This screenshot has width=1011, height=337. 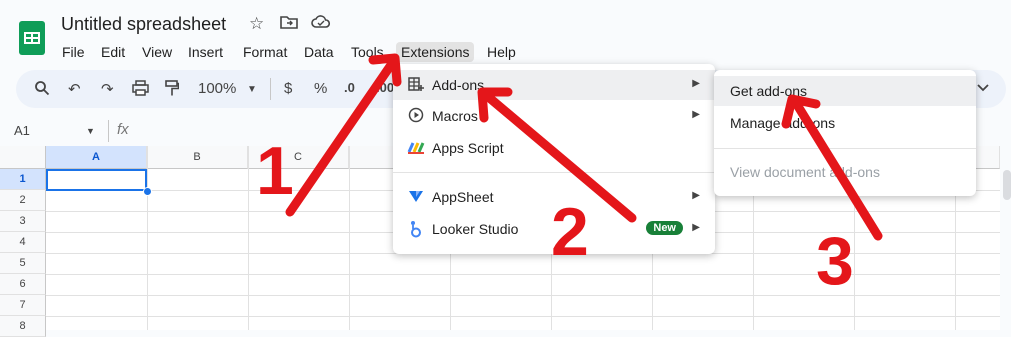 What do you see at coordinates (570, 232) in the screenshot?
I see `annotation-number-2: 2` at bounding box center [570, 232].